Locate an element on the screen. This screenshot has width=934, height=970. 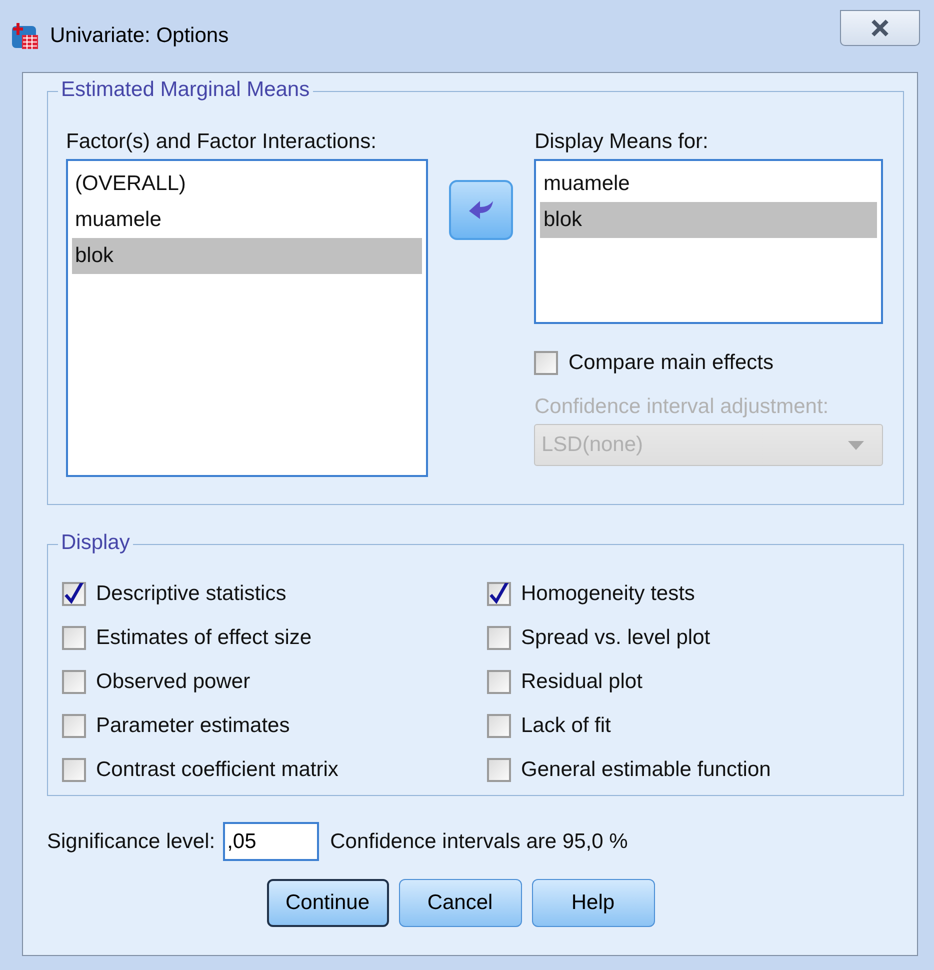
checkbox-label: Descriptive statistics is located at coordinates (191, 594).